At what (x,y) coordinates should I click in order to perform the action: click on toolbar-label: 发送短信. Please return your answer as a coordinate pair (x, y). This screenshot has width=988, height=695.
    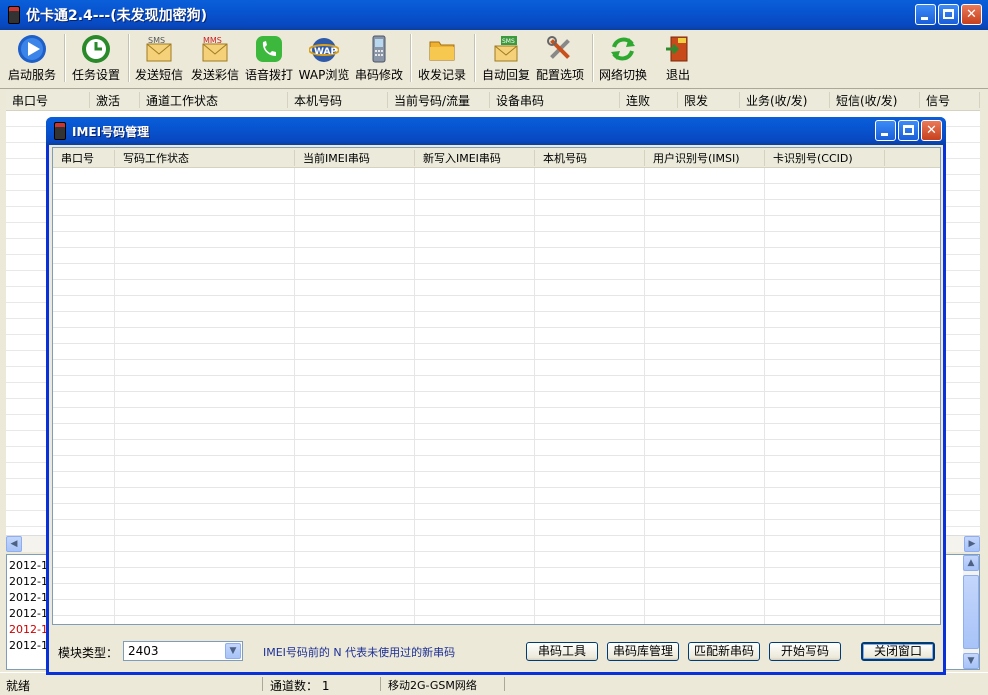
    Looking at the image, I should click on (158, 75).